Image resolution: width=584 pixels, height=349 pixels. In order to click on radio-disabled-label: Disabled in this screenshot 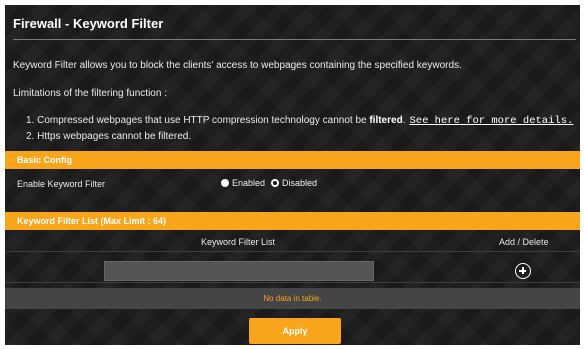, I will do `click(299, 183)`.